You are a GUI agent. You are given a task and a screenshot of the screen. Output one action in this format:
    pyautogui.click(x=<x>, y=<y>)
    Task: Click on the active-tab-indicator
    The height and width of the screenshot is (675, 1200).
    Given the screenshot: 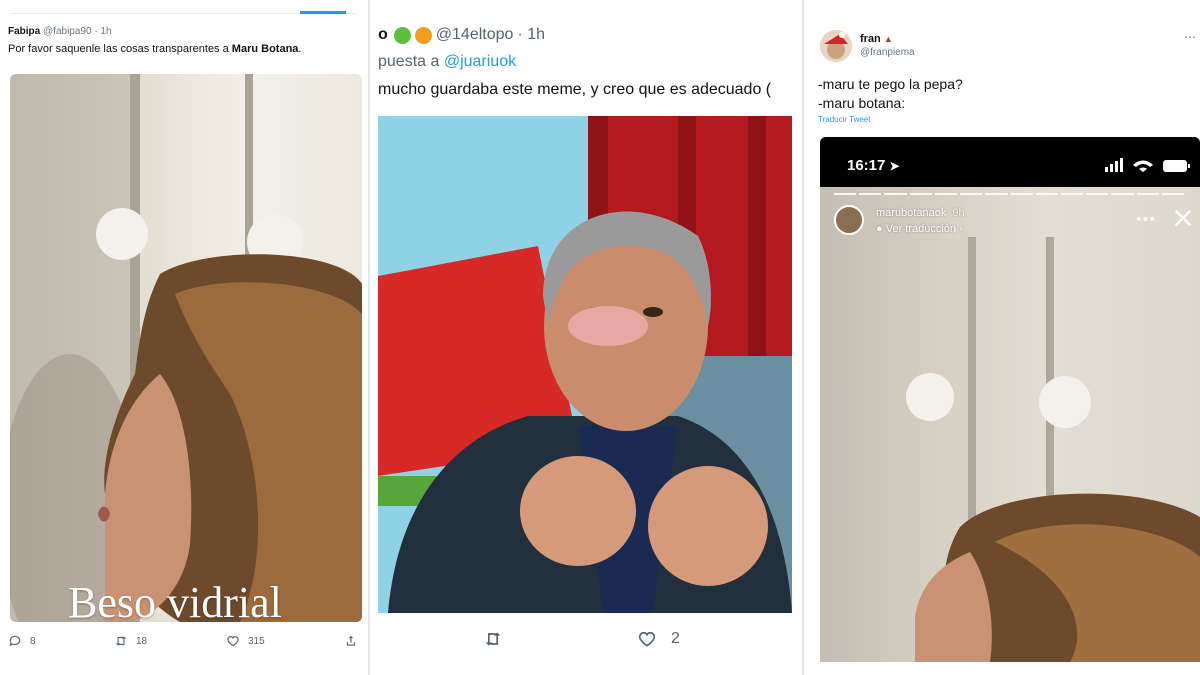 What is the action you would take?
    pyautogui.click(x=323, y=12)
    